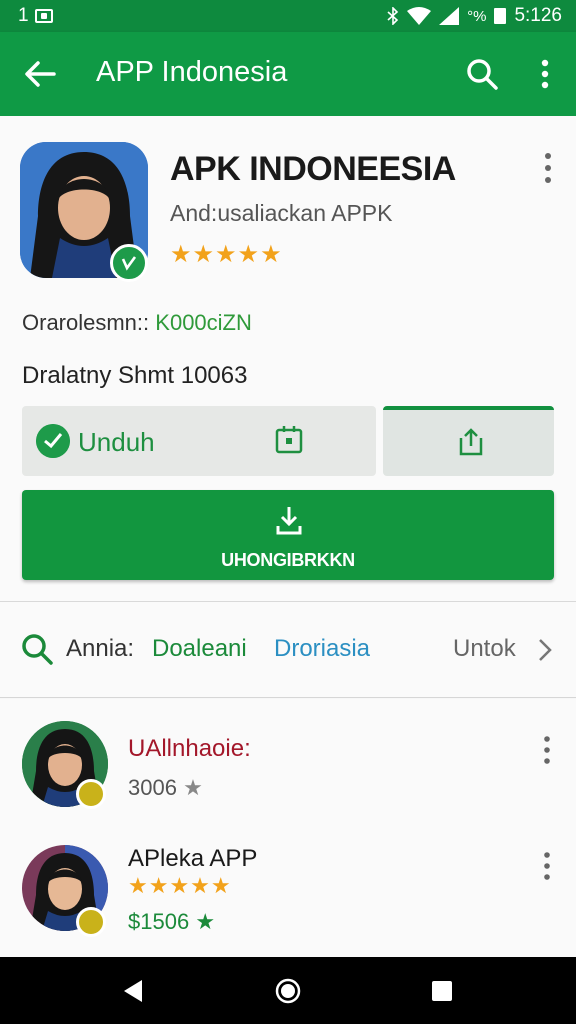 The image size is (576, 1024). Describe the element at coordinates (43, 16) in the screenshot. I see `notification-icon` at that location.